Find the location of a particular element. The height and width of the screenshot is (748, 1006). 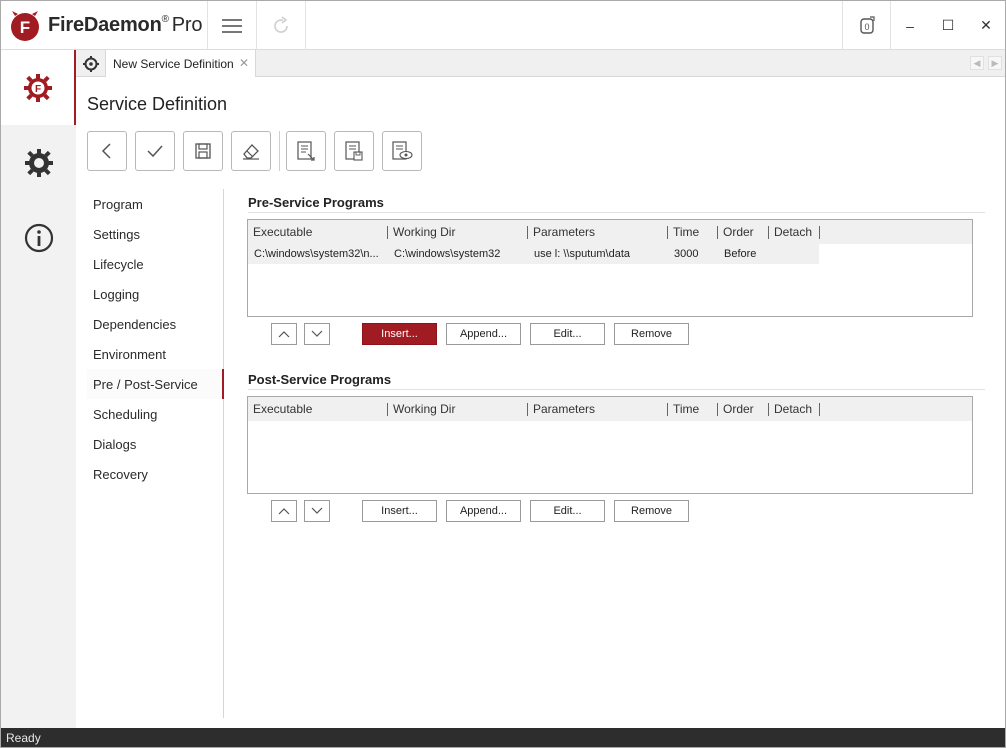

post-remove-button: Remove is located at coordinates (651, 511).